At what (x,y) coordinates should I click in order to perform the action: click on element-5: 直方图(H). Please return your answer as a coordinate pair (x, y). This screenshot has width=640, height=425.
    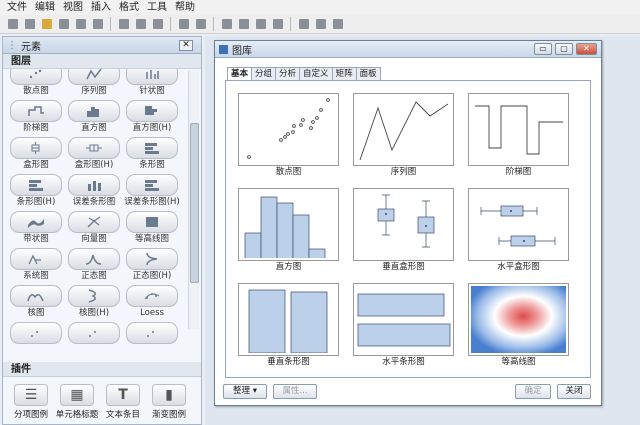
    Looking at the image, I should click on (152, 117).